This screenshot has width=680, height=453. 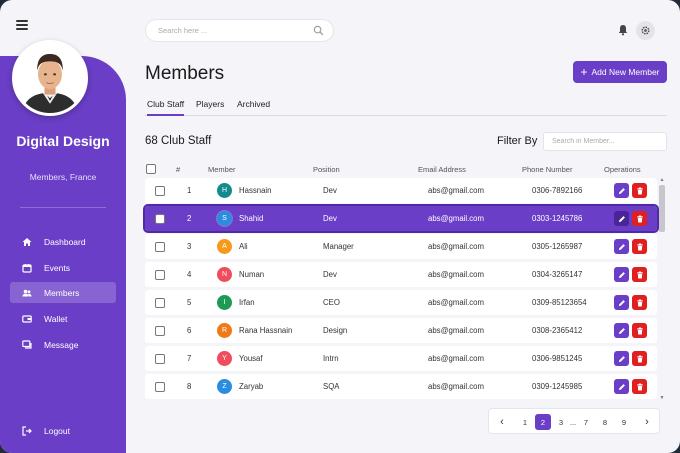 What do you see at coordinates (442, 169) in the screenshot?
I see `column-header-email: Email Address` at bounding box center [442, 169].